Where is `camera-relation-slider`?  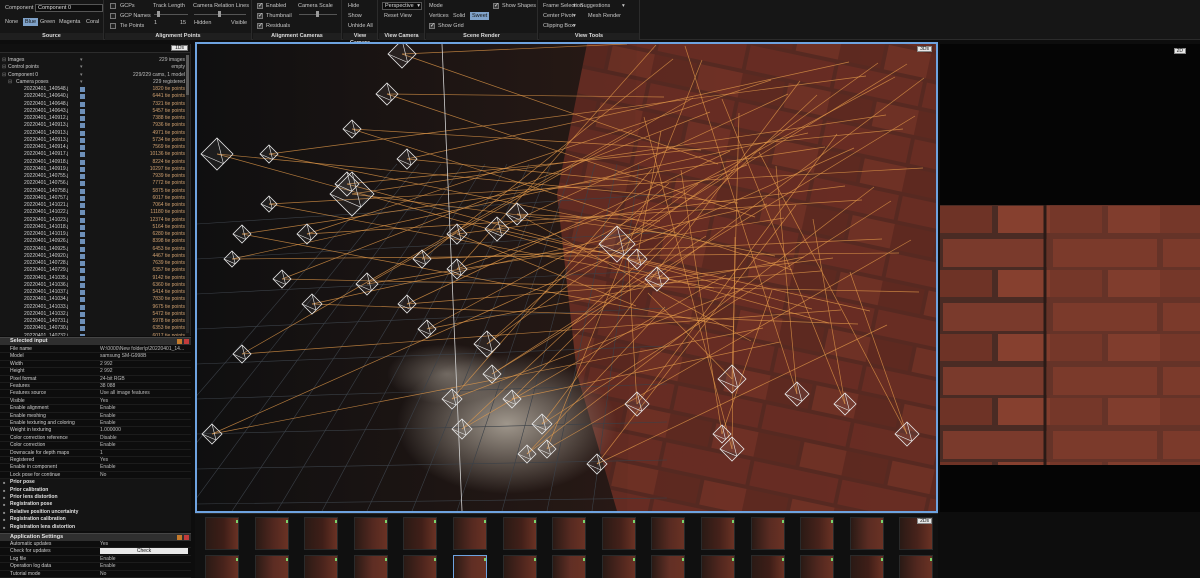 camera-relation-slider is located at coordinates (220, 14).